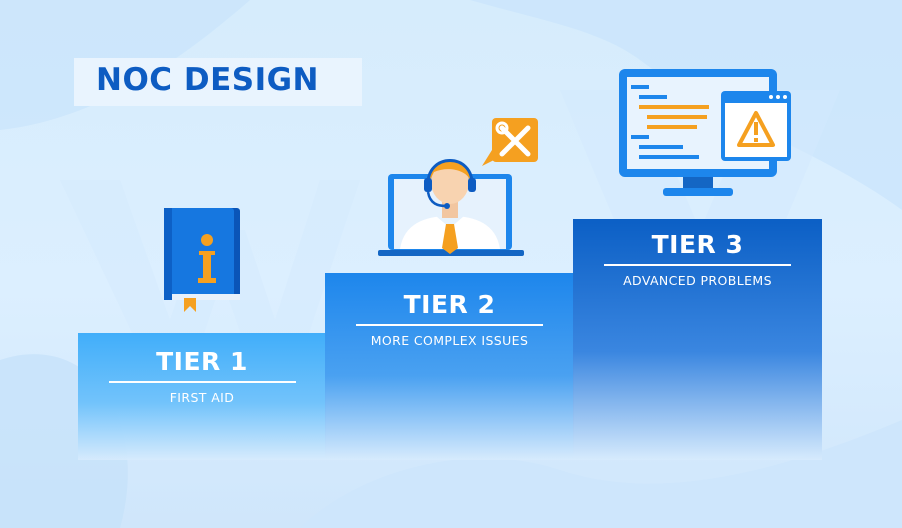  I want to click on tier-1-divider, so click(202, 382).